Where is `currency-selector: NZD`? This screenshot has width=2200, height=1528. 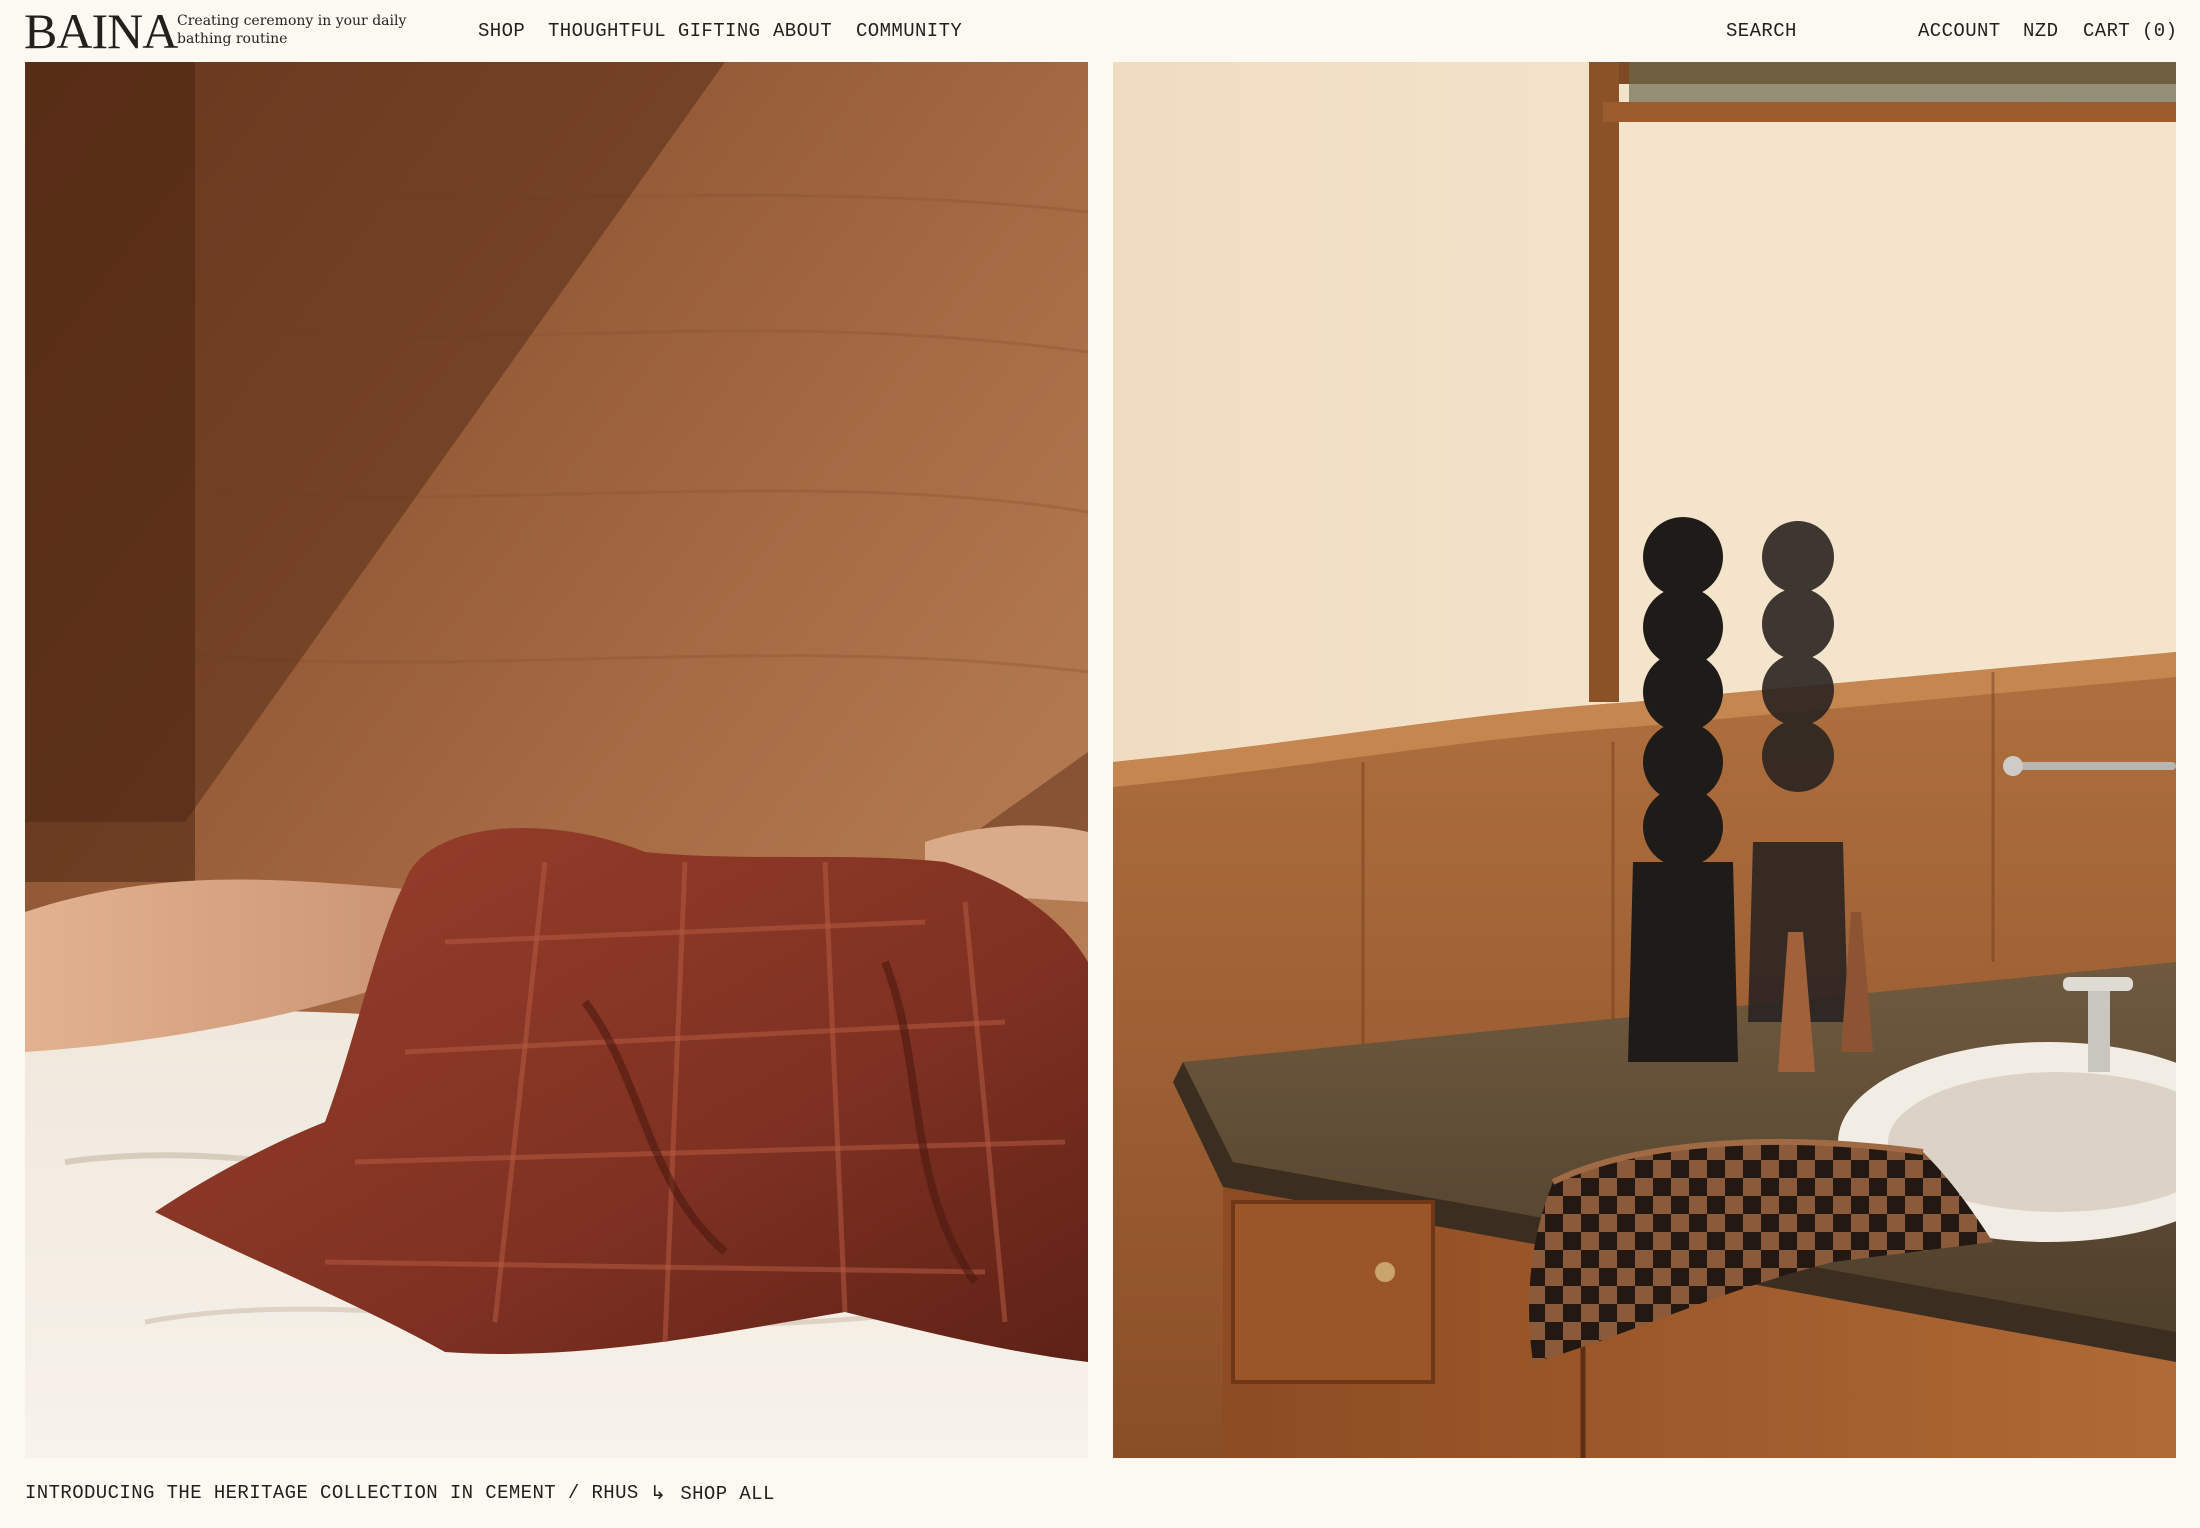 currency-selector: NZD is located at coordinates (2040, 31).